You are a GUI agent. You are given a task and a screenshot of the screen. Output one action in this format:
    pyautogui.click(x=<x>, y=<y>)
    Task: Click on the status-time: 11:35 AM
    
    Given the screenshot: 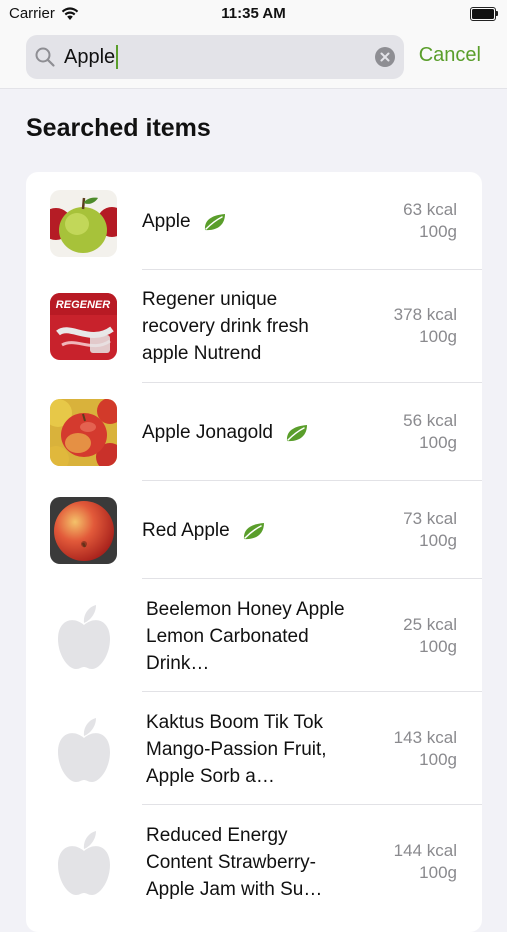 What is the action you would take?
    pyautogui.click(x=253, y=13)
    